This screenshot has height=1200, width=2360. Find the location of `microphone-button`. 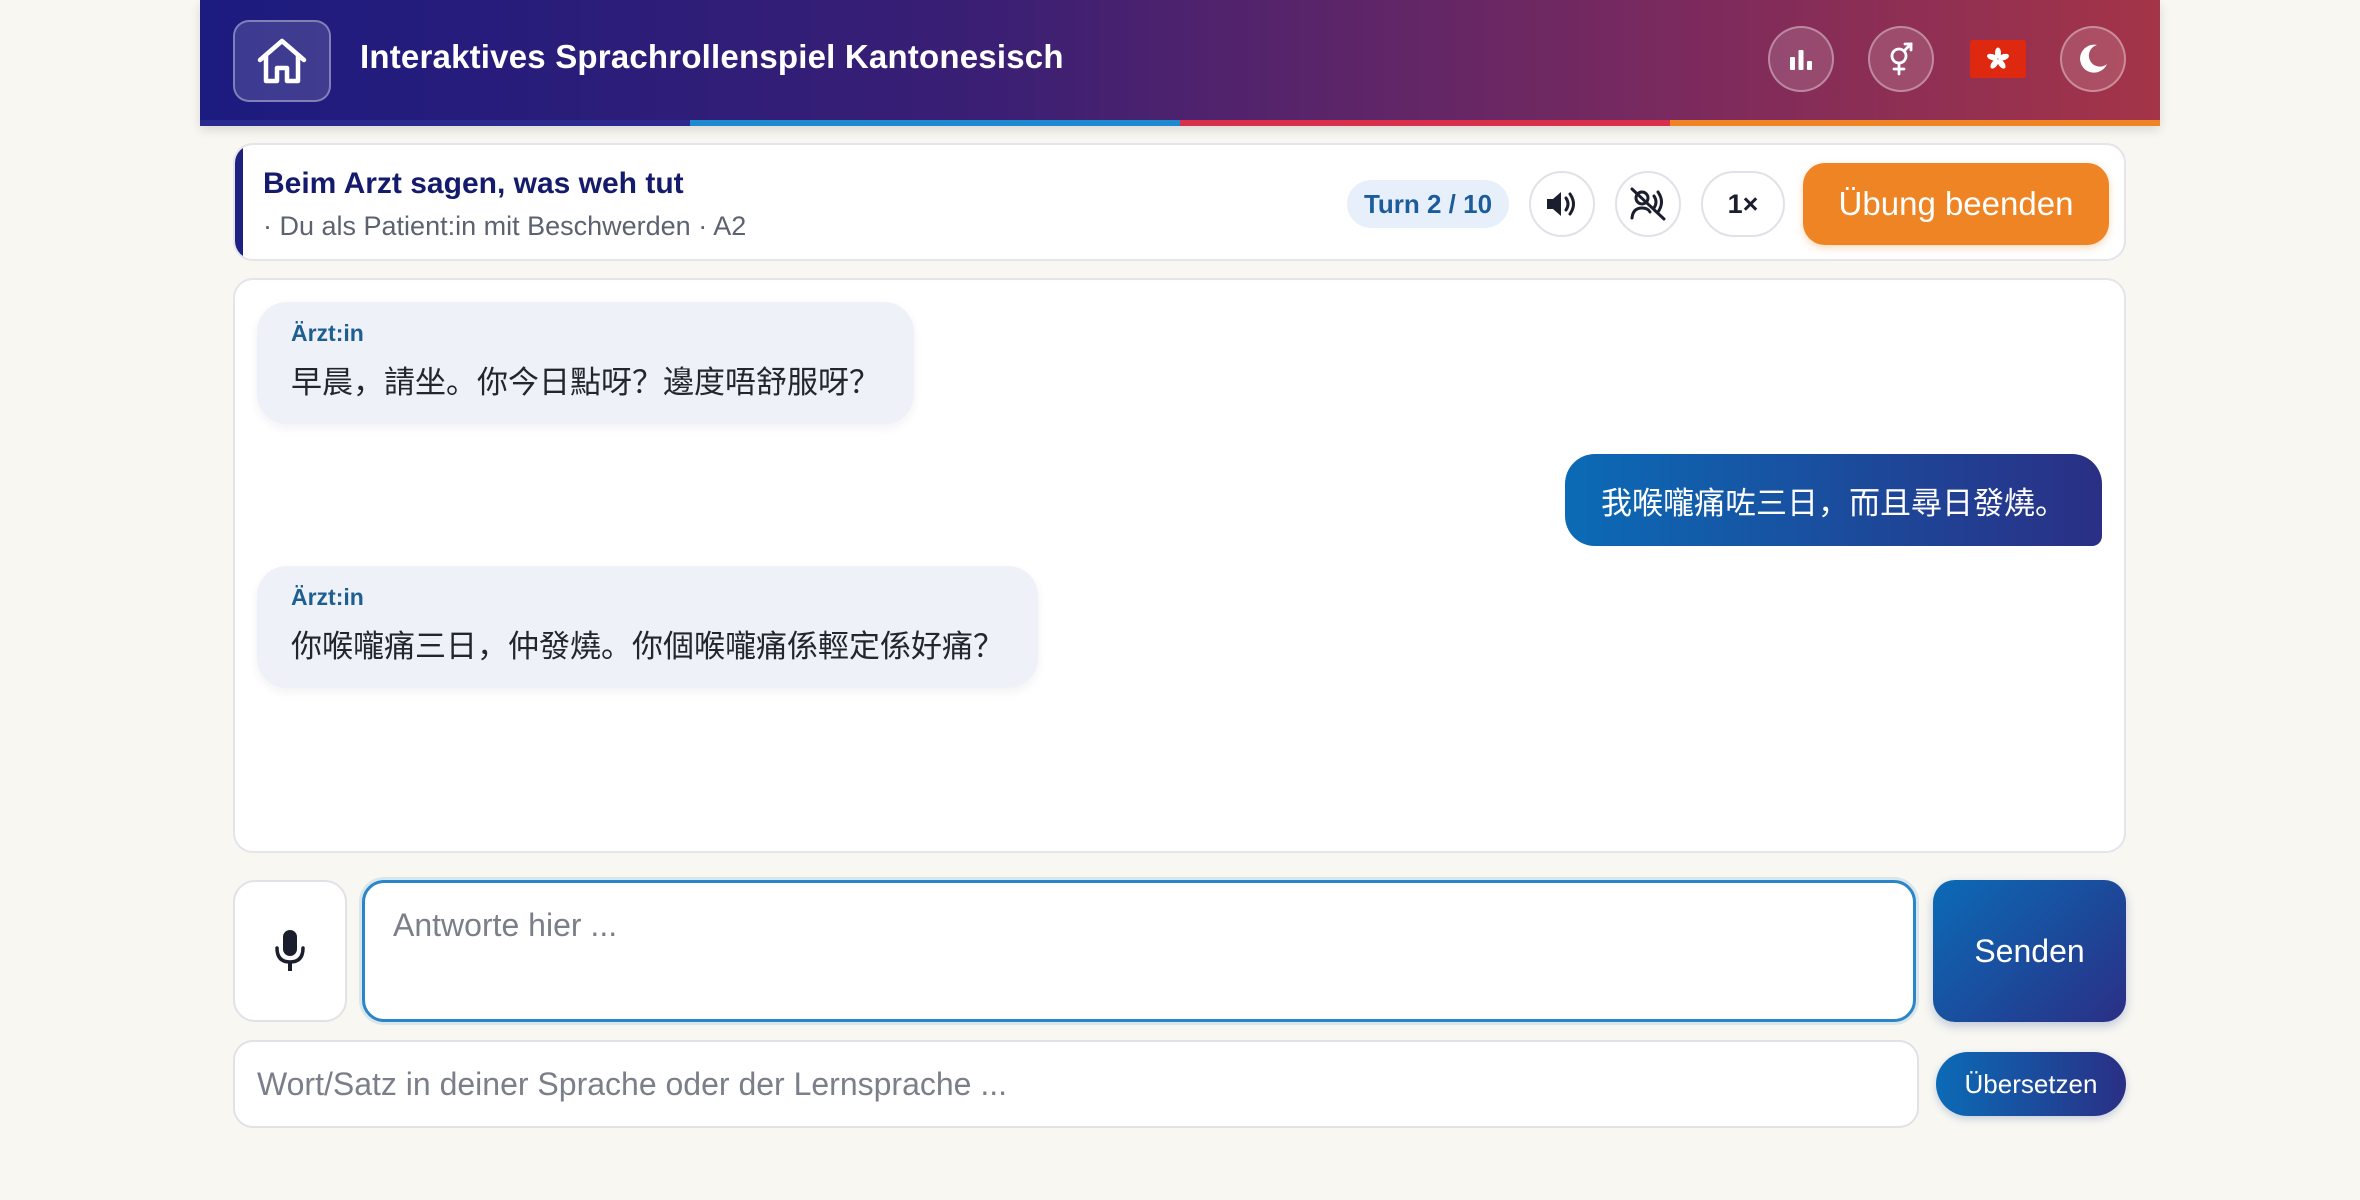

microphone-button is located at coordinates (290, 951).